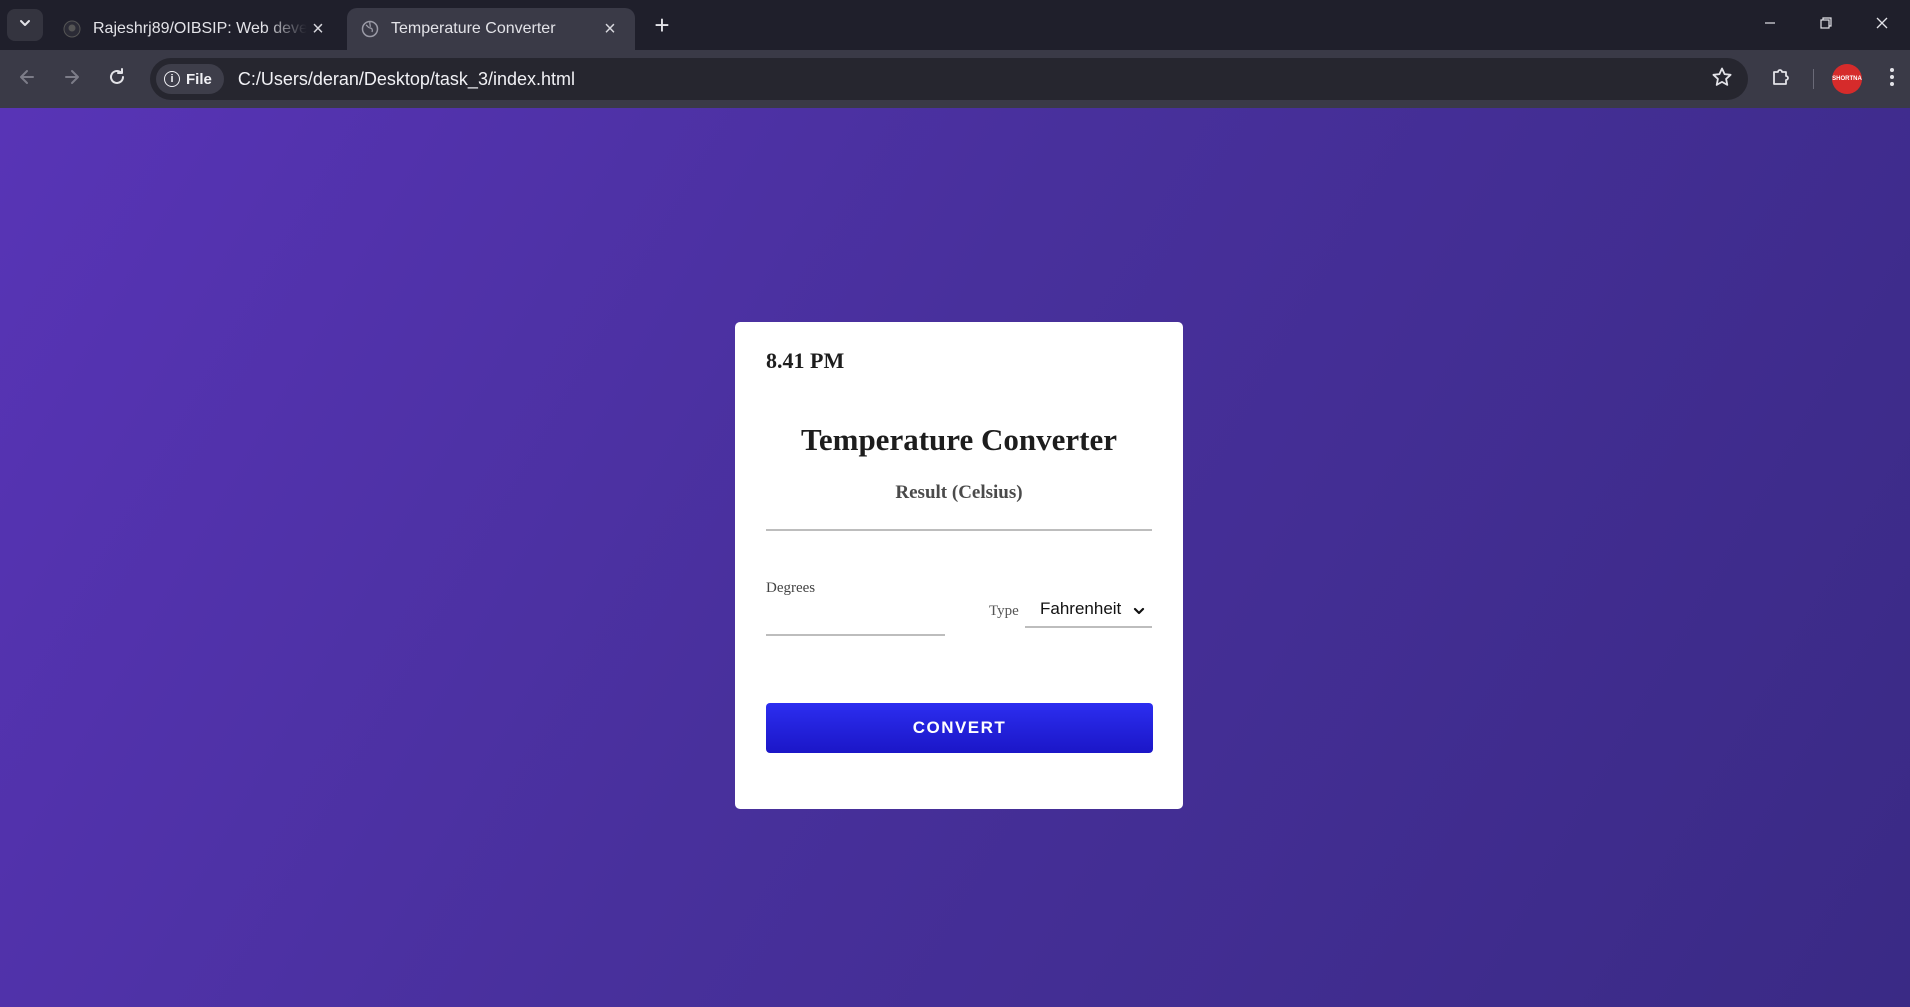 The width and height of the screenshot is (1910, 1007). What do you see at coordinates (959, 728) in the screenshot?
I see `convert-button: CONVERT` at bounding box center [959, 728].